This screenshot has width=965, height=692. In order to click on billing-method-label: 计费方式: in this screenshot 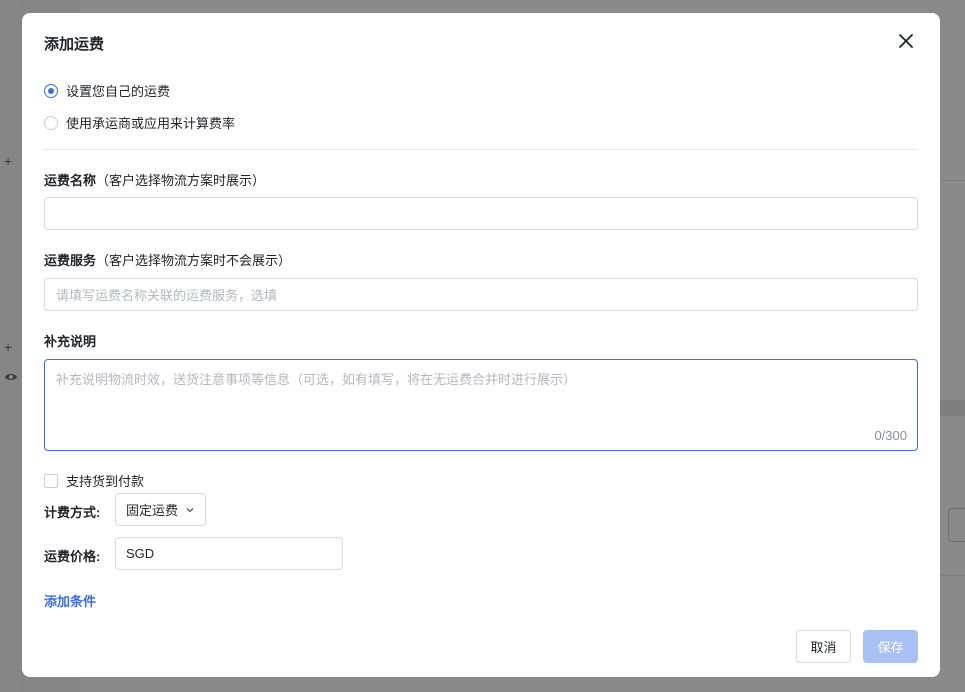, I will do `click(72, 512)`.